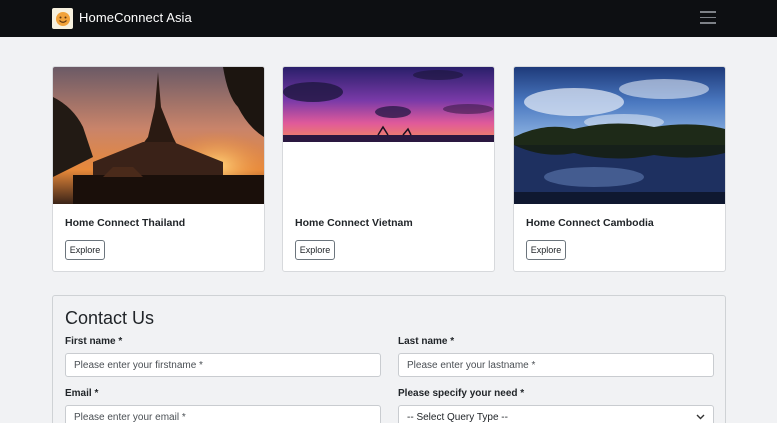  I want to click on menu-toggle-icon, so click(708, 18).